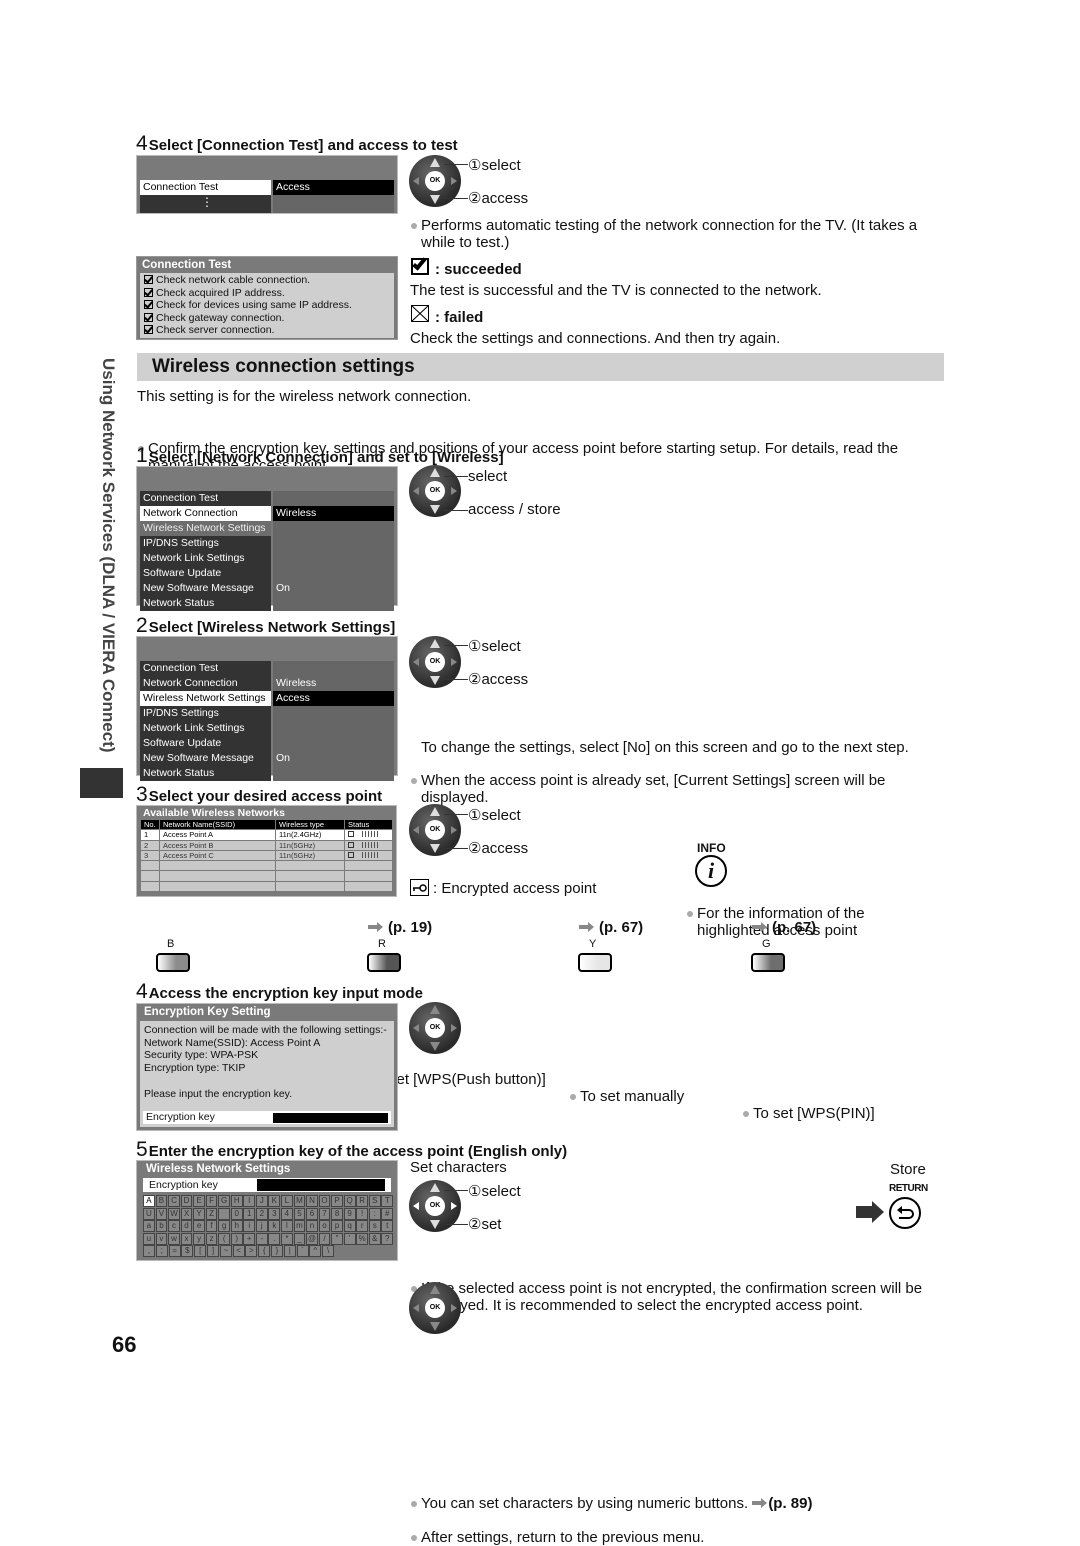 This screenshot has width=1080, height=1546. Describe the element at coordinates (236, 1238) in the screenshot. I see `keyboard-key: )` at that location.